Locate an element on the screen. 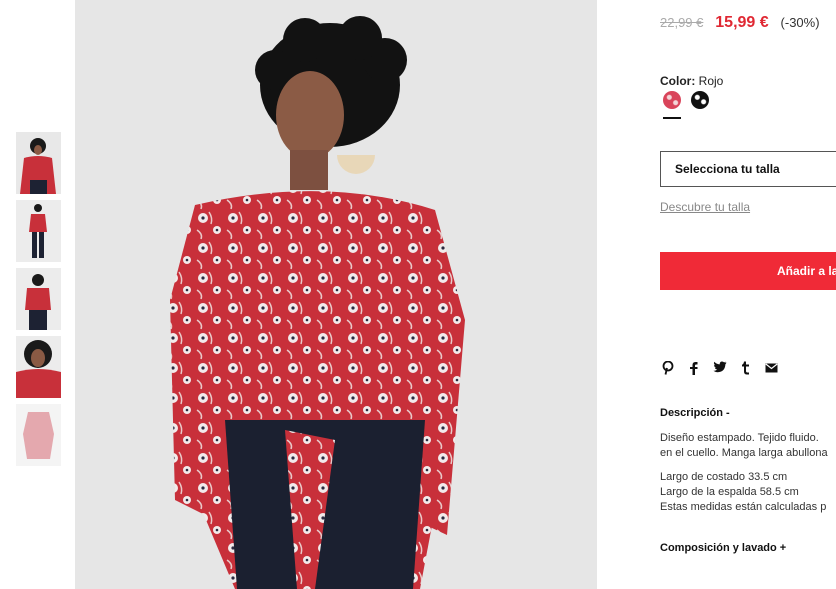  original-price: 22,99 € is located at coordinates (682, 22).